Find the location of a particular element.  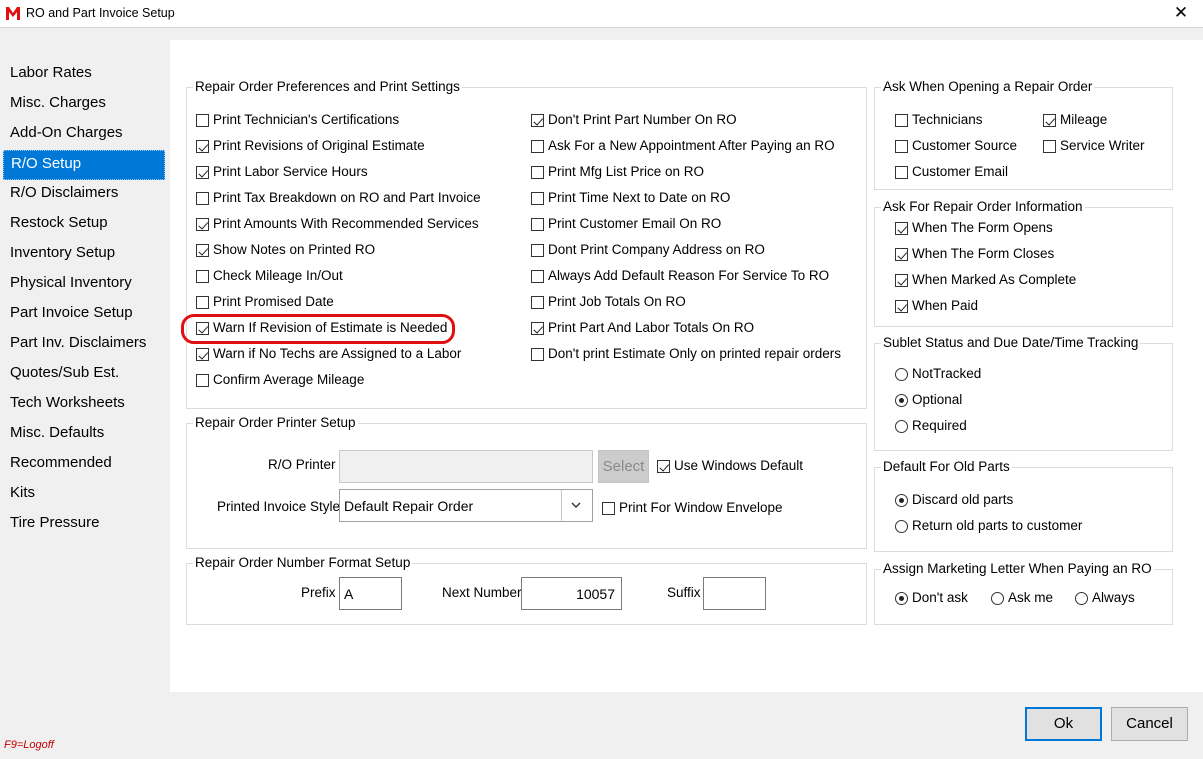

sidebar-item-tech-worksheets: Tech Worksheets is located at coordinates (84, 405).